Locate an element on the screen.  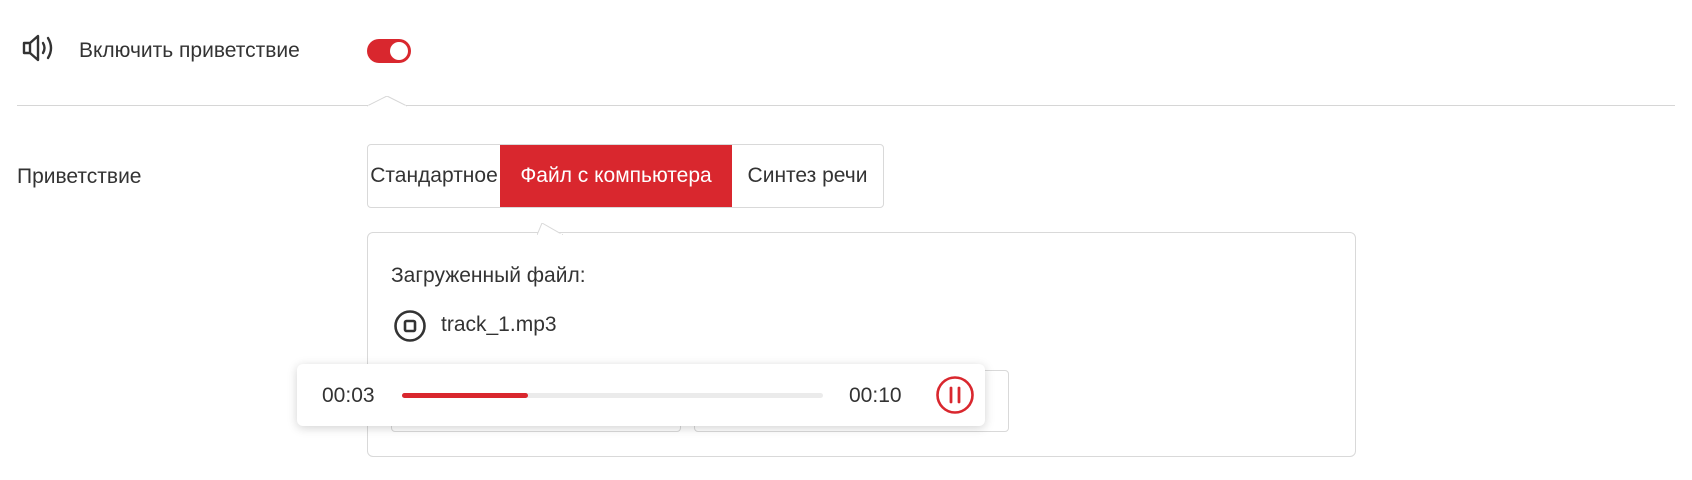
tab-standard: Стандартное is located at coordinates (434, 176).